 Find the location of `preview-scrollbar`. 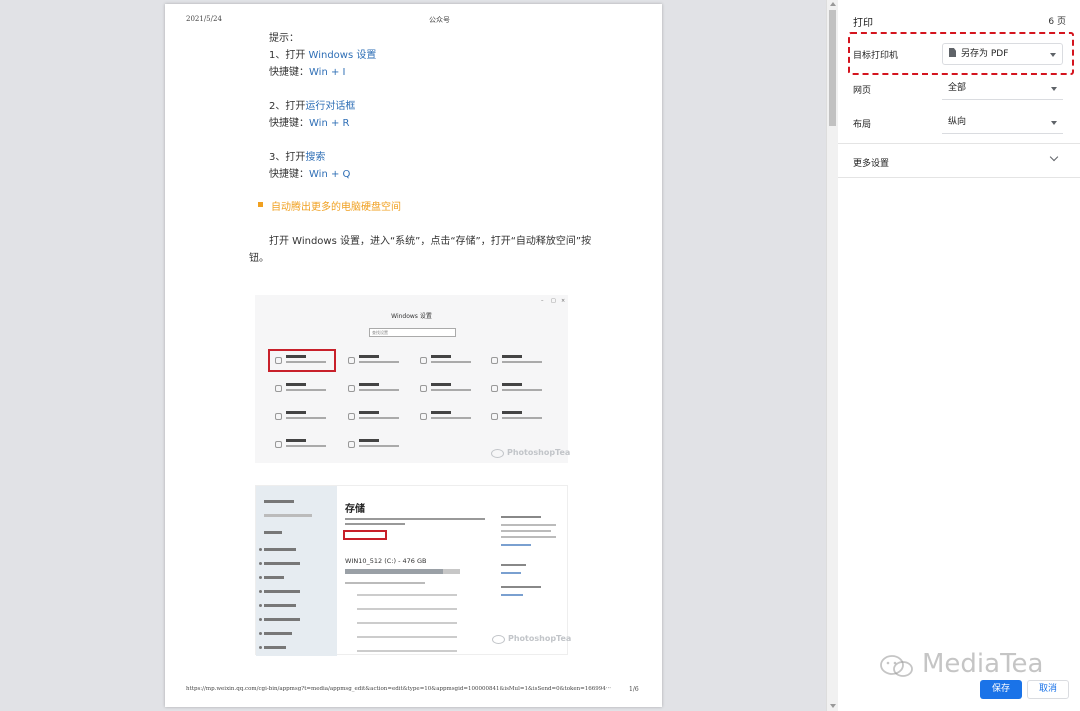

preview-scrollbar is located at coordinates (832, 355).